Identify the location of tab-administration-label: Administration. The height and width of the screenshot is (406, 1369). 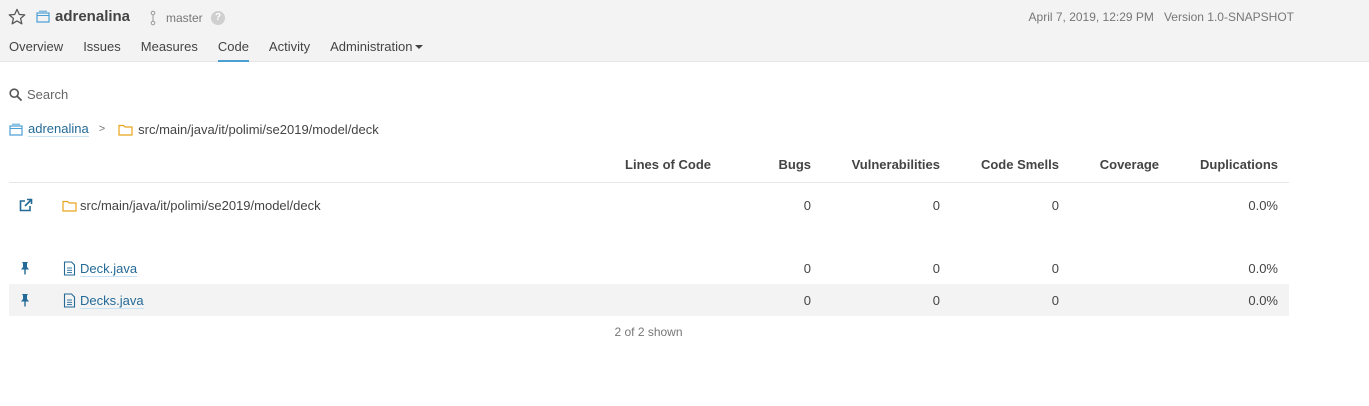
(371, 46).